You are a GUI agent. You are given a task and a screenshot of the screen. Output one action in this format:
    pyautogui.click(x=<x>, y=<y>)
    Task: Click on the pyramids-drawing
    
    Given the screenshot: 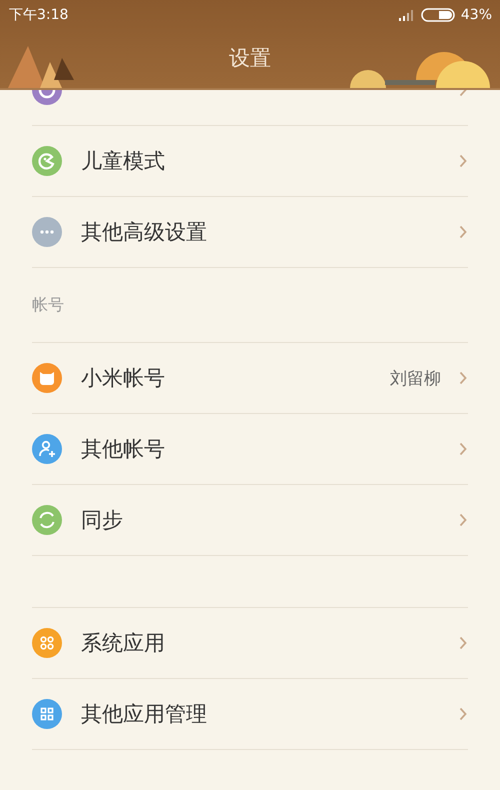 What is the action you would take?
    pyautogui.click(x=41, y=67)
    